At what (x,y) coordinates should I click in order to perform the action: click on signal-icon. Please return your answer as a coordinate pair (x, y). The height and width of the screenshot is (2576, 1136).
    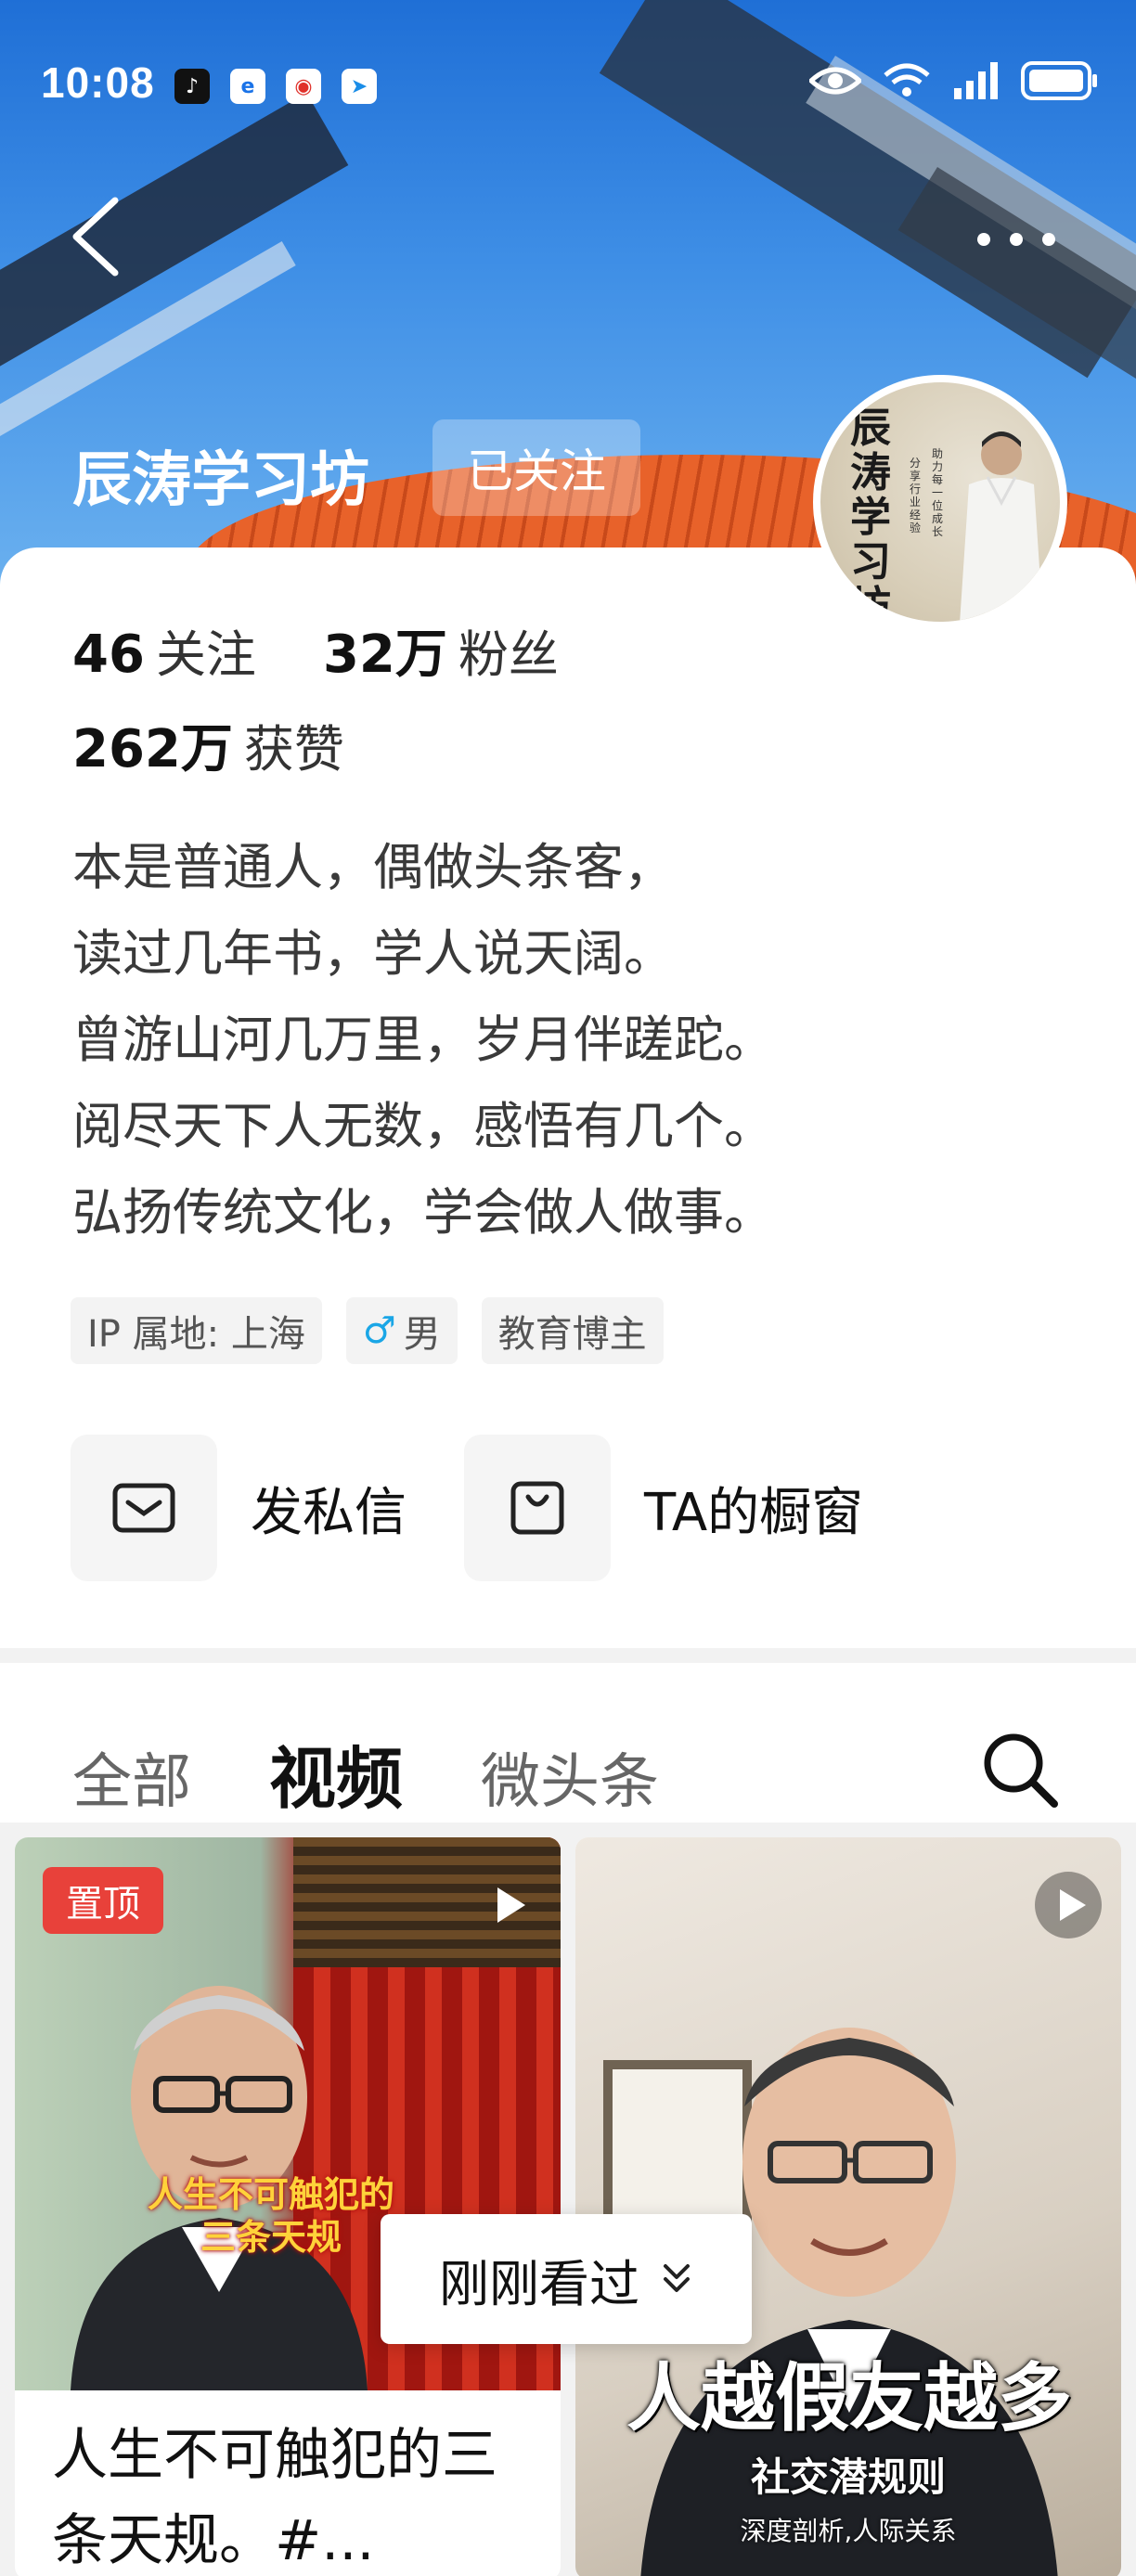
    Looking at the image, I should click on (976, 81).